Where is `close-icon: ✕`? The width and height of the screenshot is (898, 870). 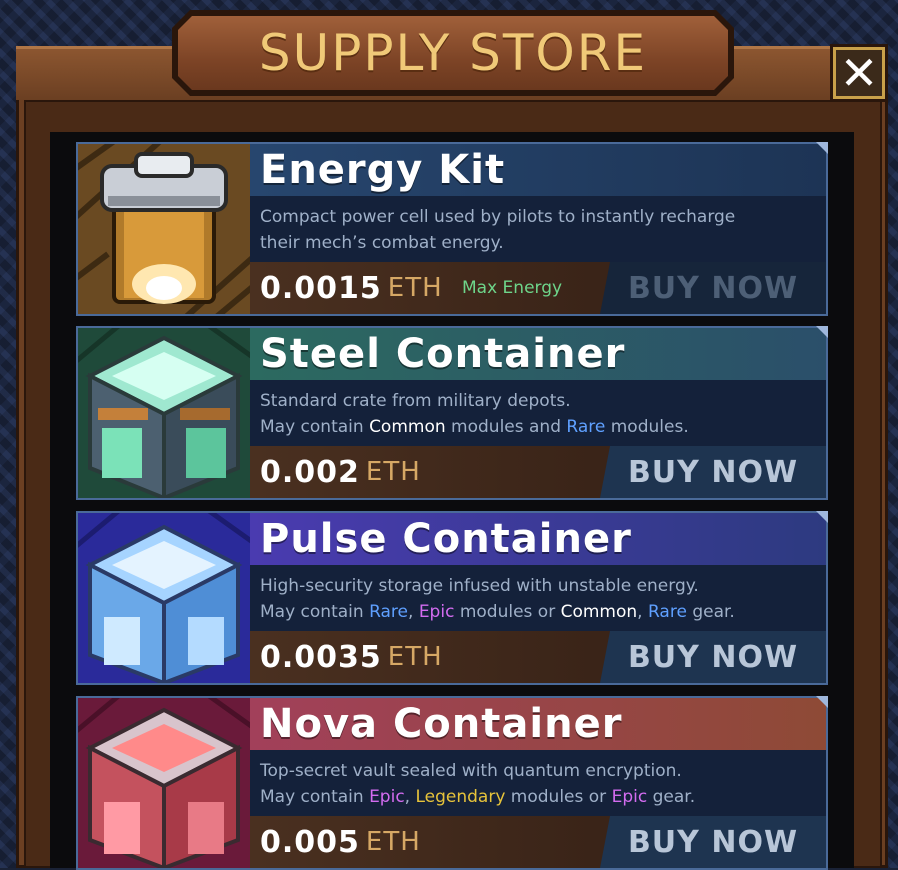 close-icon: ✕ is located at coordinates (859, 73).